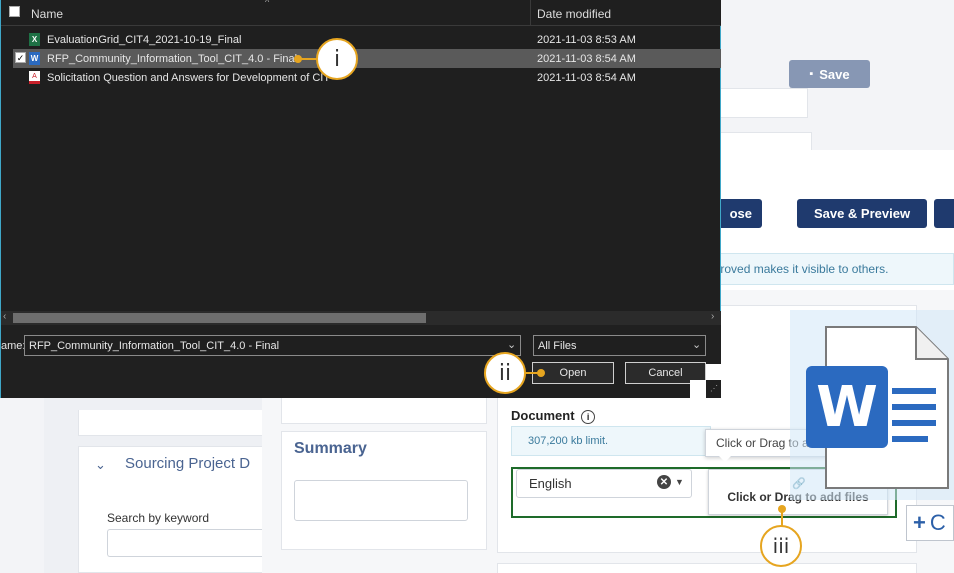 This screenshot has height=573, width=954. Describe the element at coordinates (34, 77) in the screenshot. I see `pdf-file-icon: A` at that location.